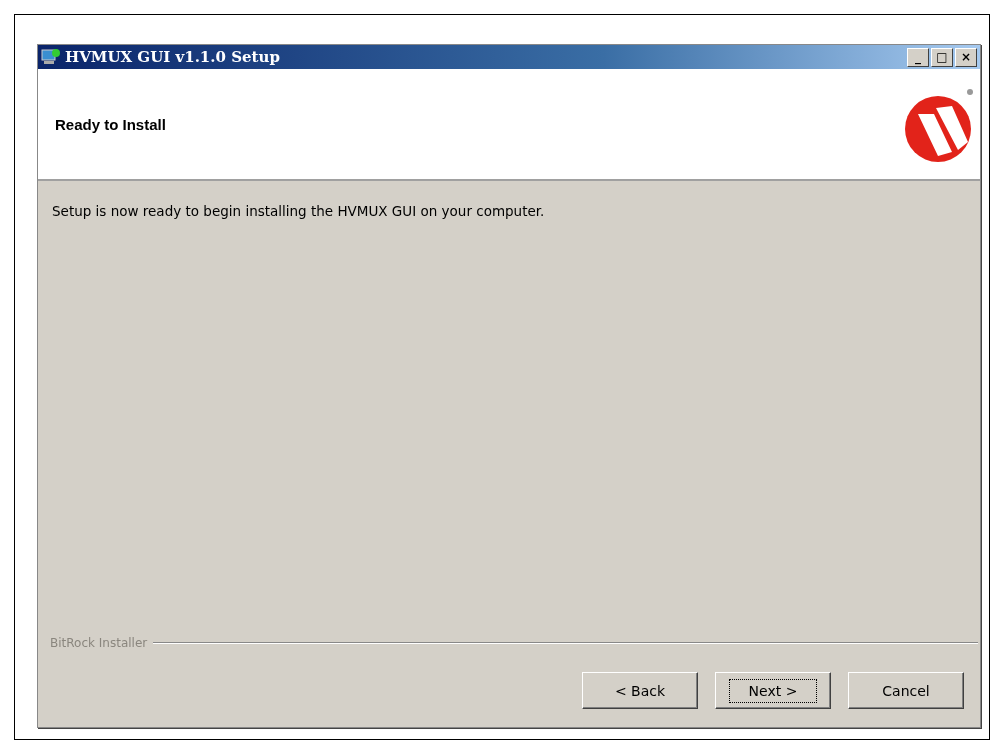  What do you see at coordinates (99, 643) in the screenshot?
I see `brand-label: BitRock Installer` at bounding box center [99, 643].